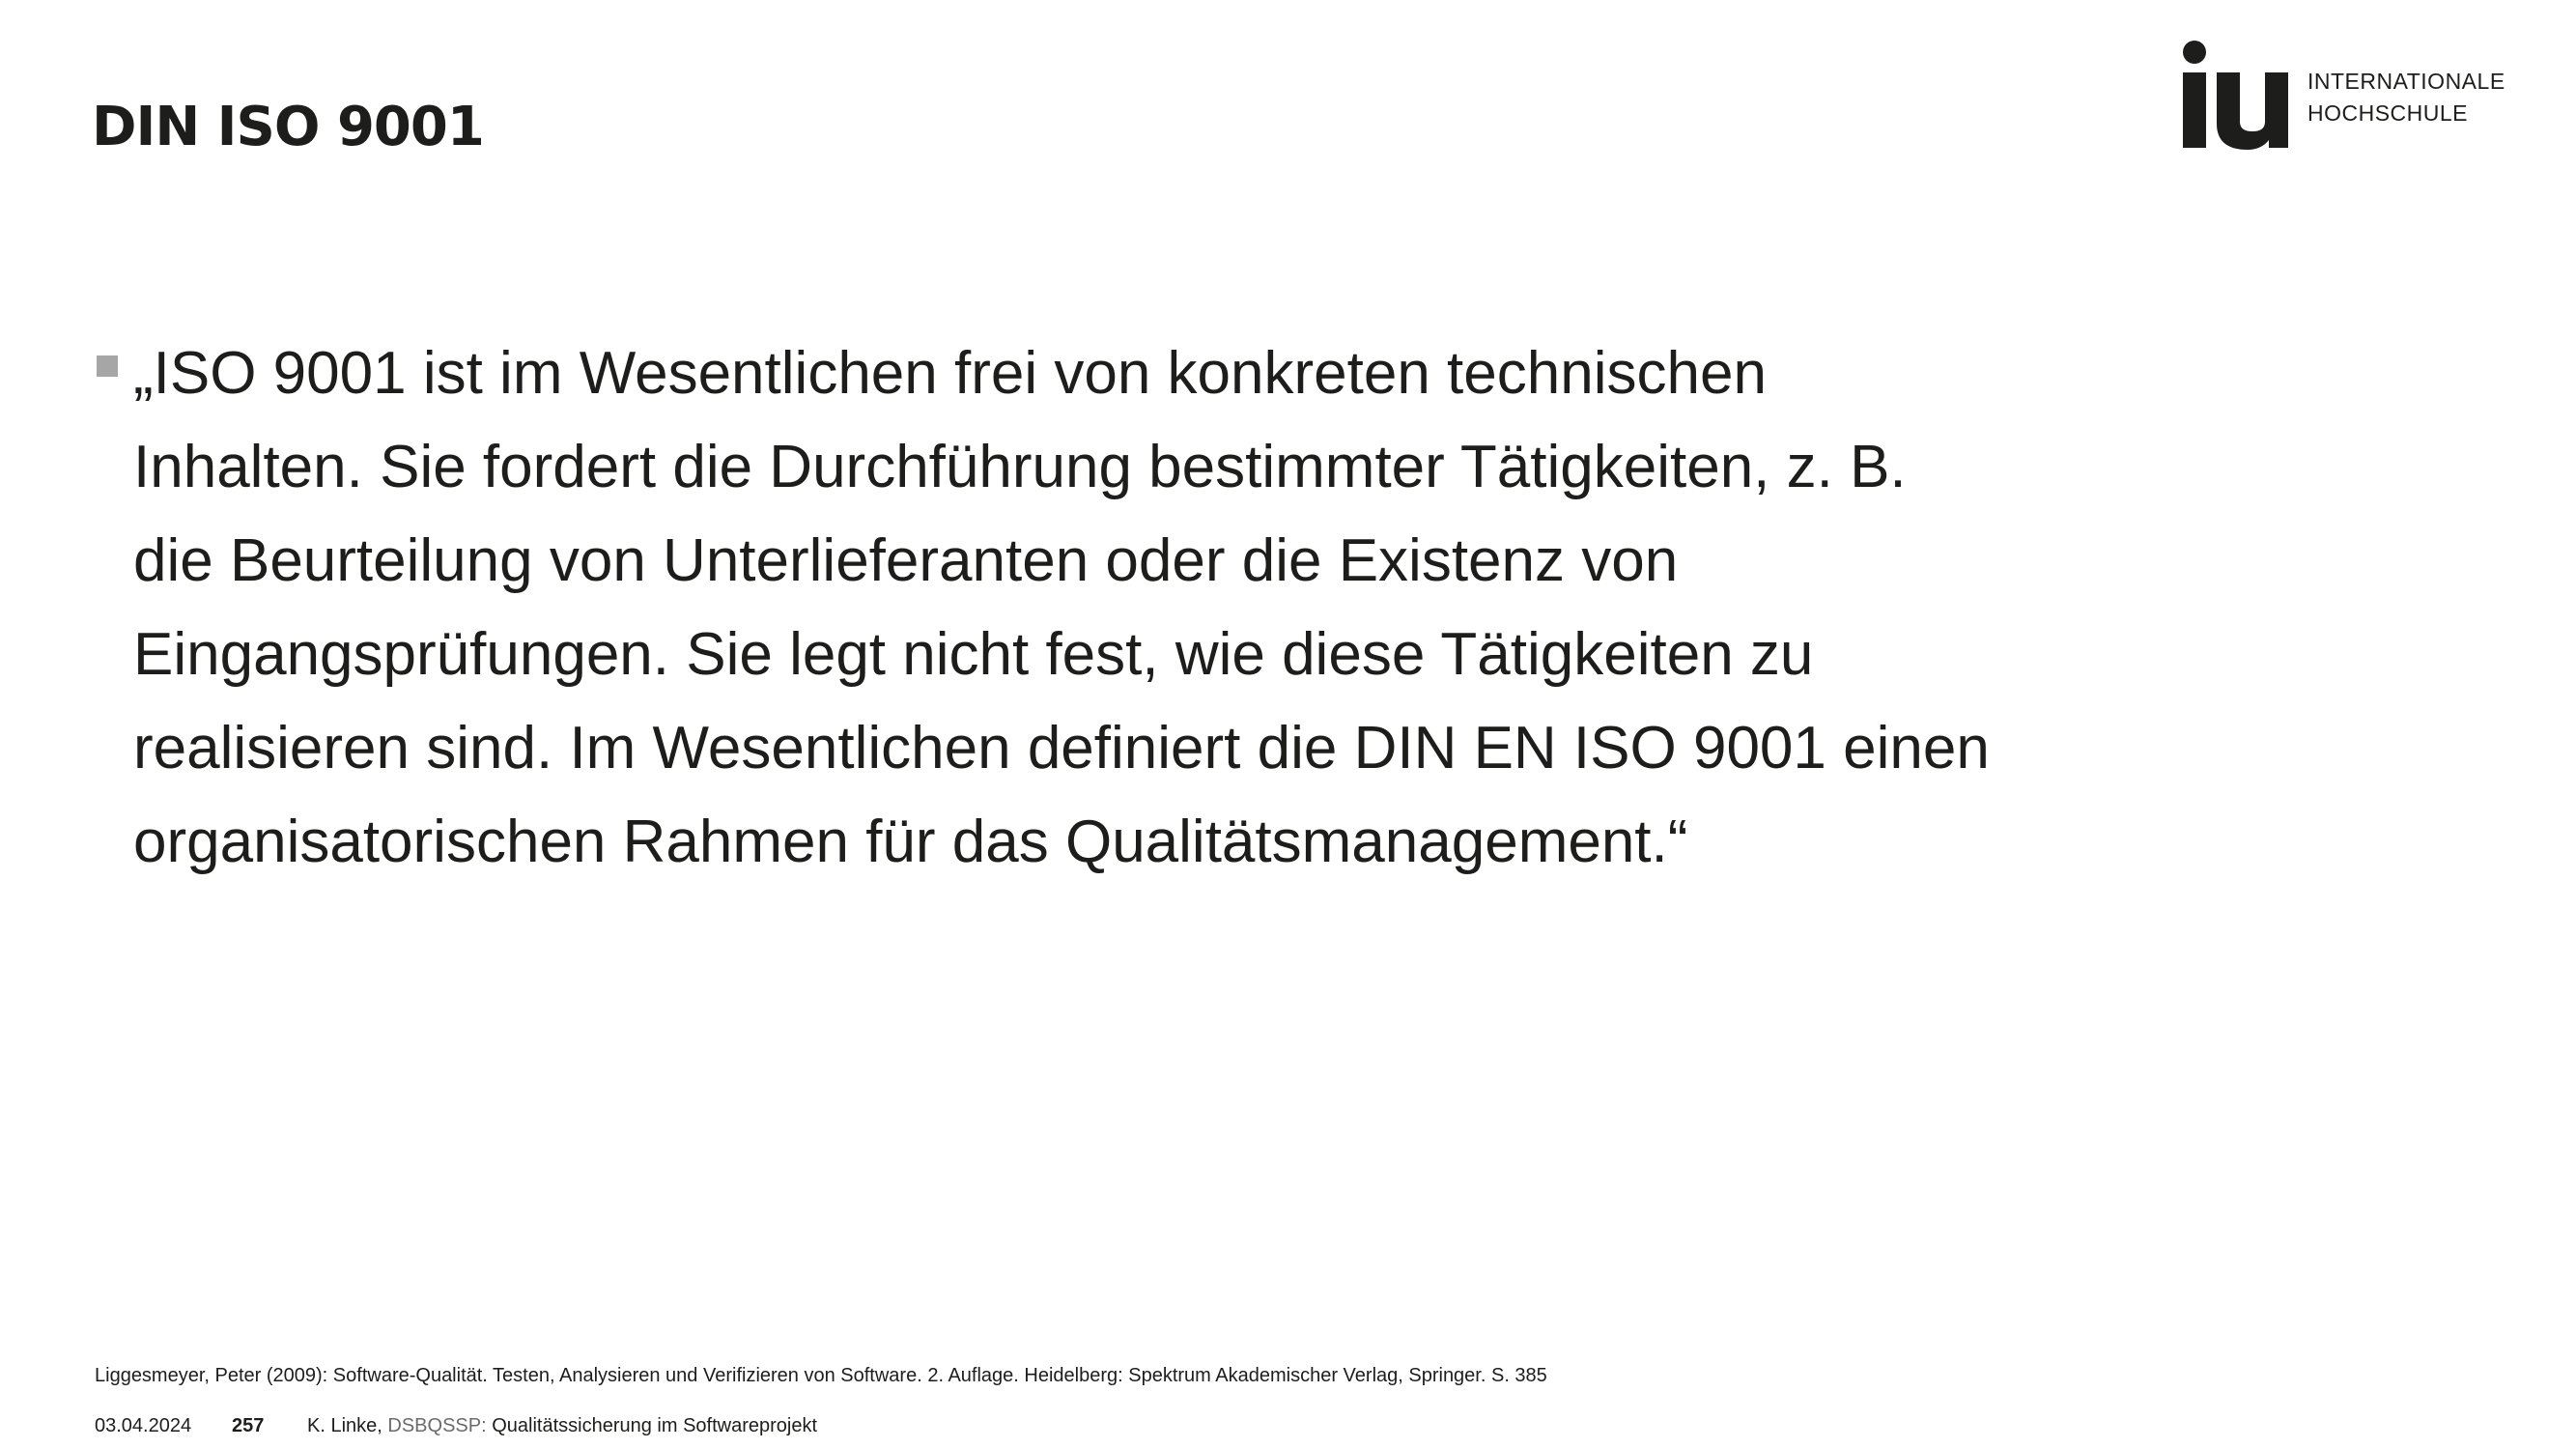  Describe the element at coordinates (248, 1425) in the screenshot. I see `page-number: 257` at that location.